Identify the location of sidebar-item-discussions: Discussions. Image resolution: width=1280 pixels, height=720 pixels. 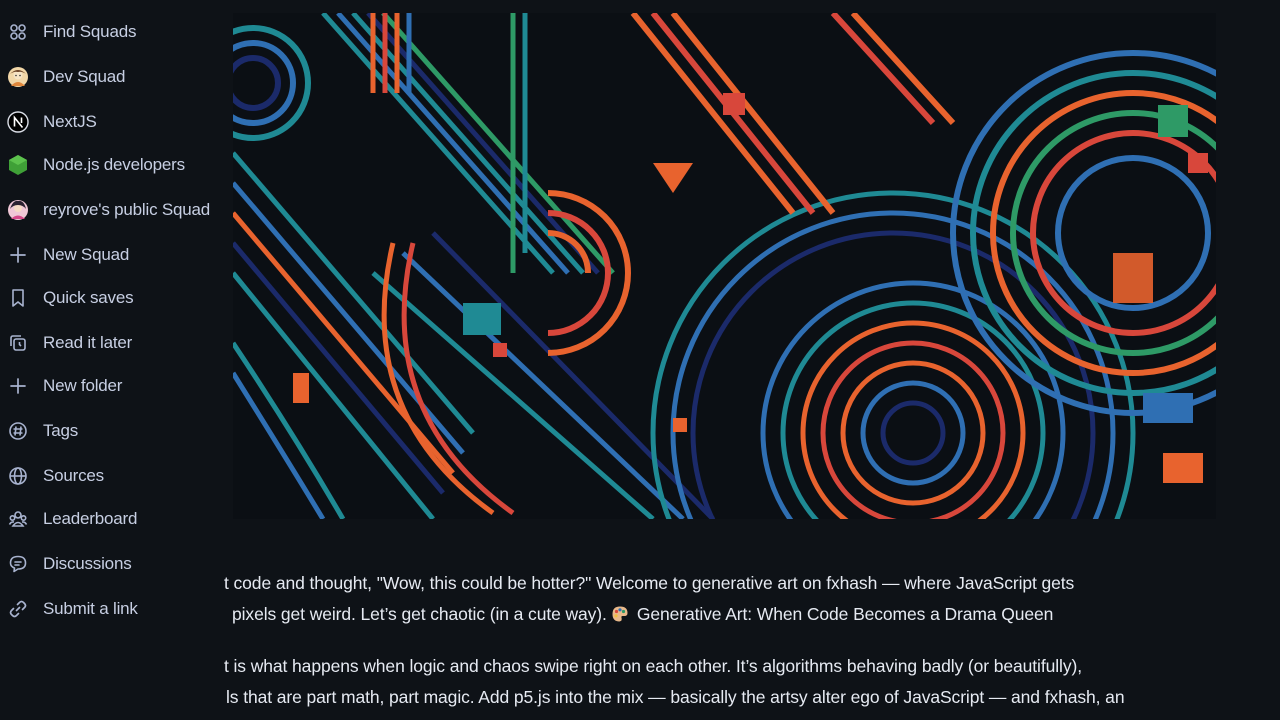
(112, 564).